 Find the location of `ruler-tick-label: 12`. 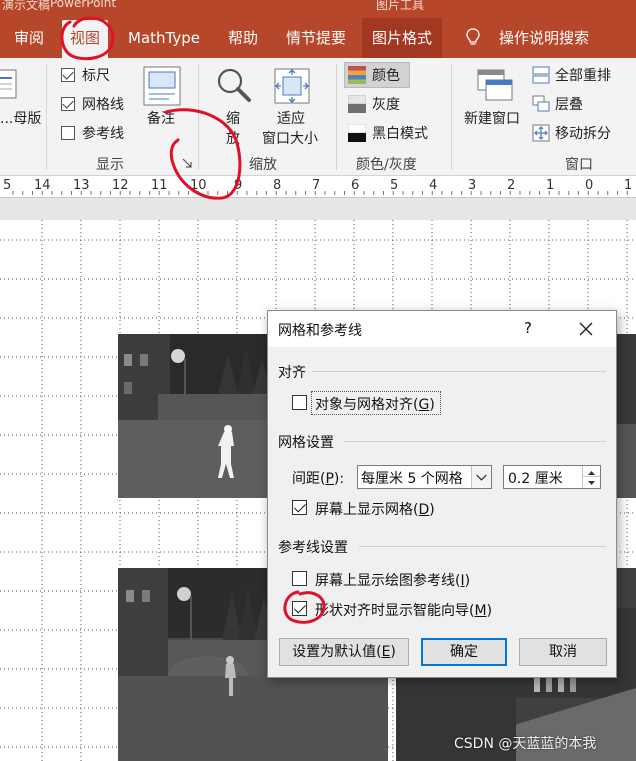

ruler-tick-label: 12 is located at coordinates (120, 185).